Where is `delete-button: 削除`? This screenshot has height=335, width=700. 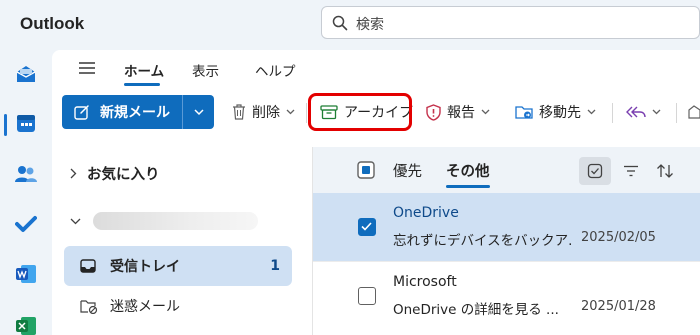 delete-button: 削除 is located at coordinates (263, 112).